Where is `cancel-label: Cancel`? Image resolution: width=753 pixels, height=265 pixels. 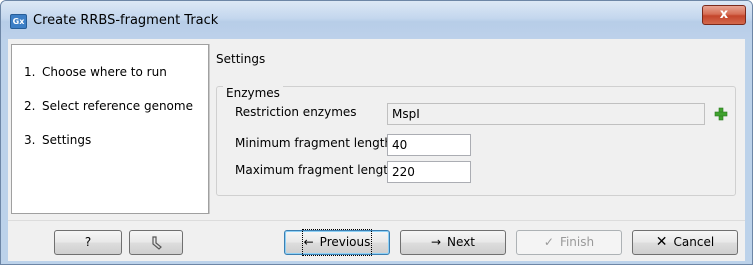 cancel-label: Cancel is located at coordinates (694, 242).